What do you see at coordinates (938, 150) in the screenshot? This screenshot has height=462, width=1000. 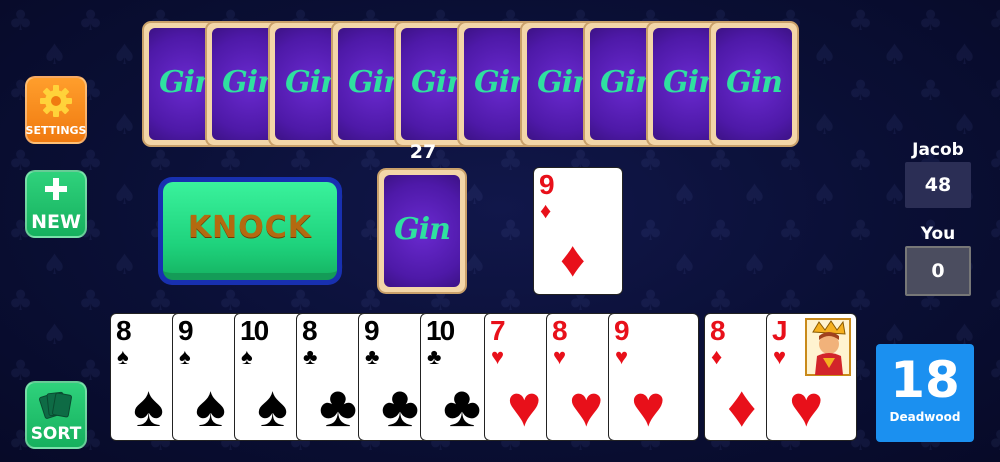 I see `opponent-name: Jacob` at bounding box center [938, 150].